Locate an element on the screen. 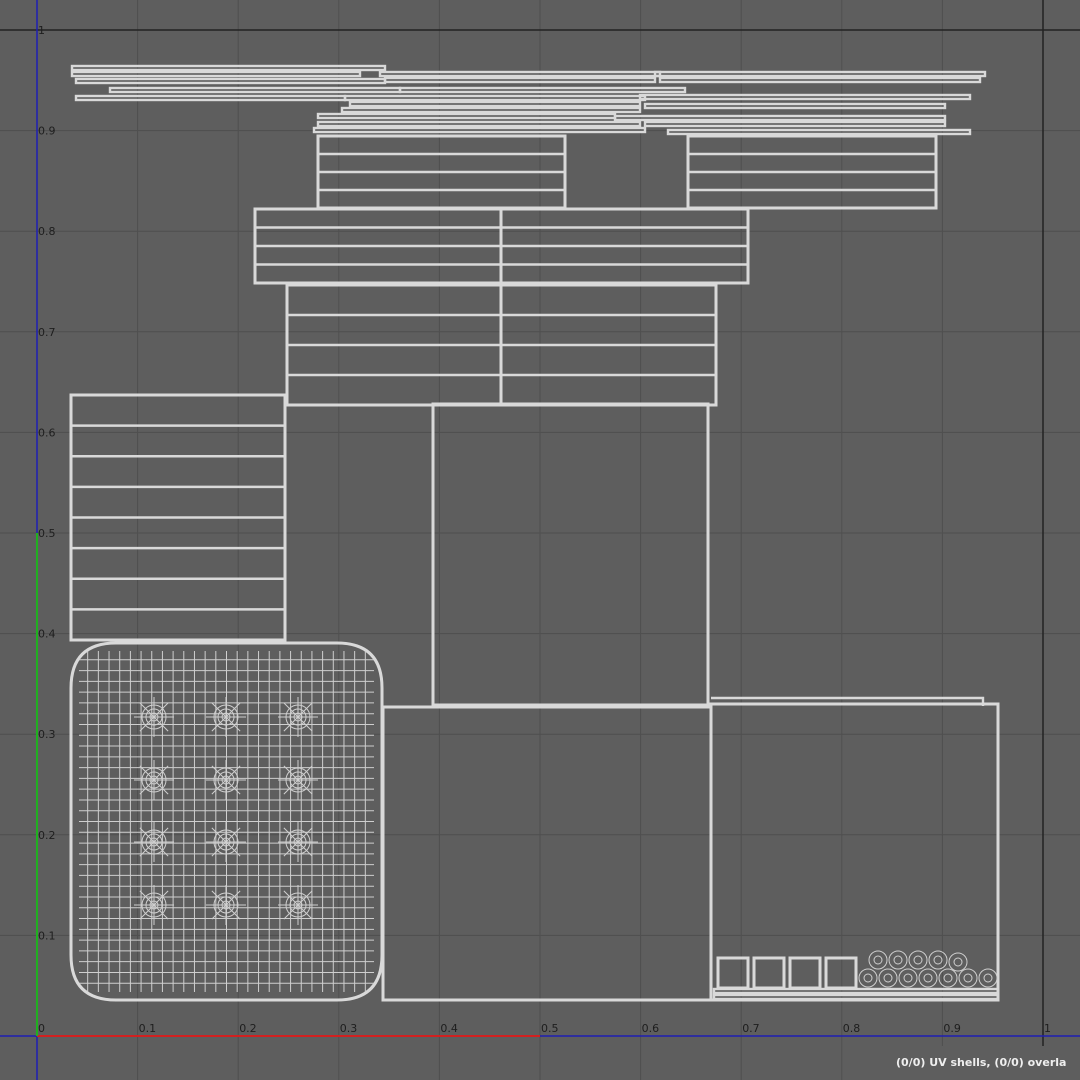  v-tick-label: 0.9 is located at coordinates (47, 131).